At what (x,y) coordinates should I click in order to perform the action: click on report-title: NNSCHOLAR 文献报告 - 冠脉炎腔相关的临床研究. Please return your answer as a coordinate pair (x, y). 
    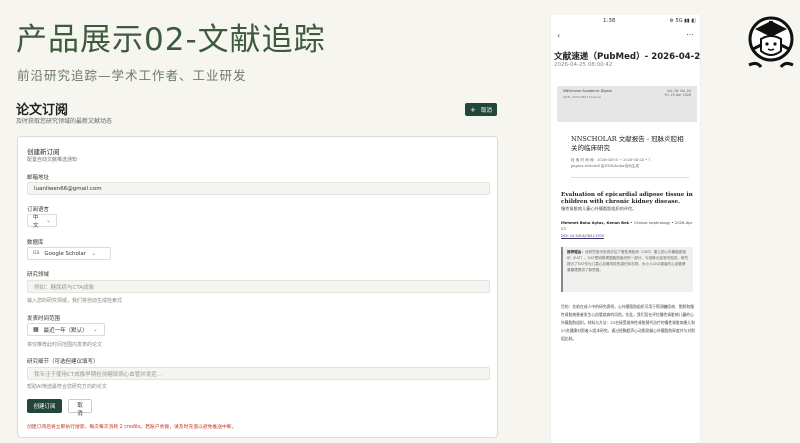
    Looking at the image, I should click on (627, 143).